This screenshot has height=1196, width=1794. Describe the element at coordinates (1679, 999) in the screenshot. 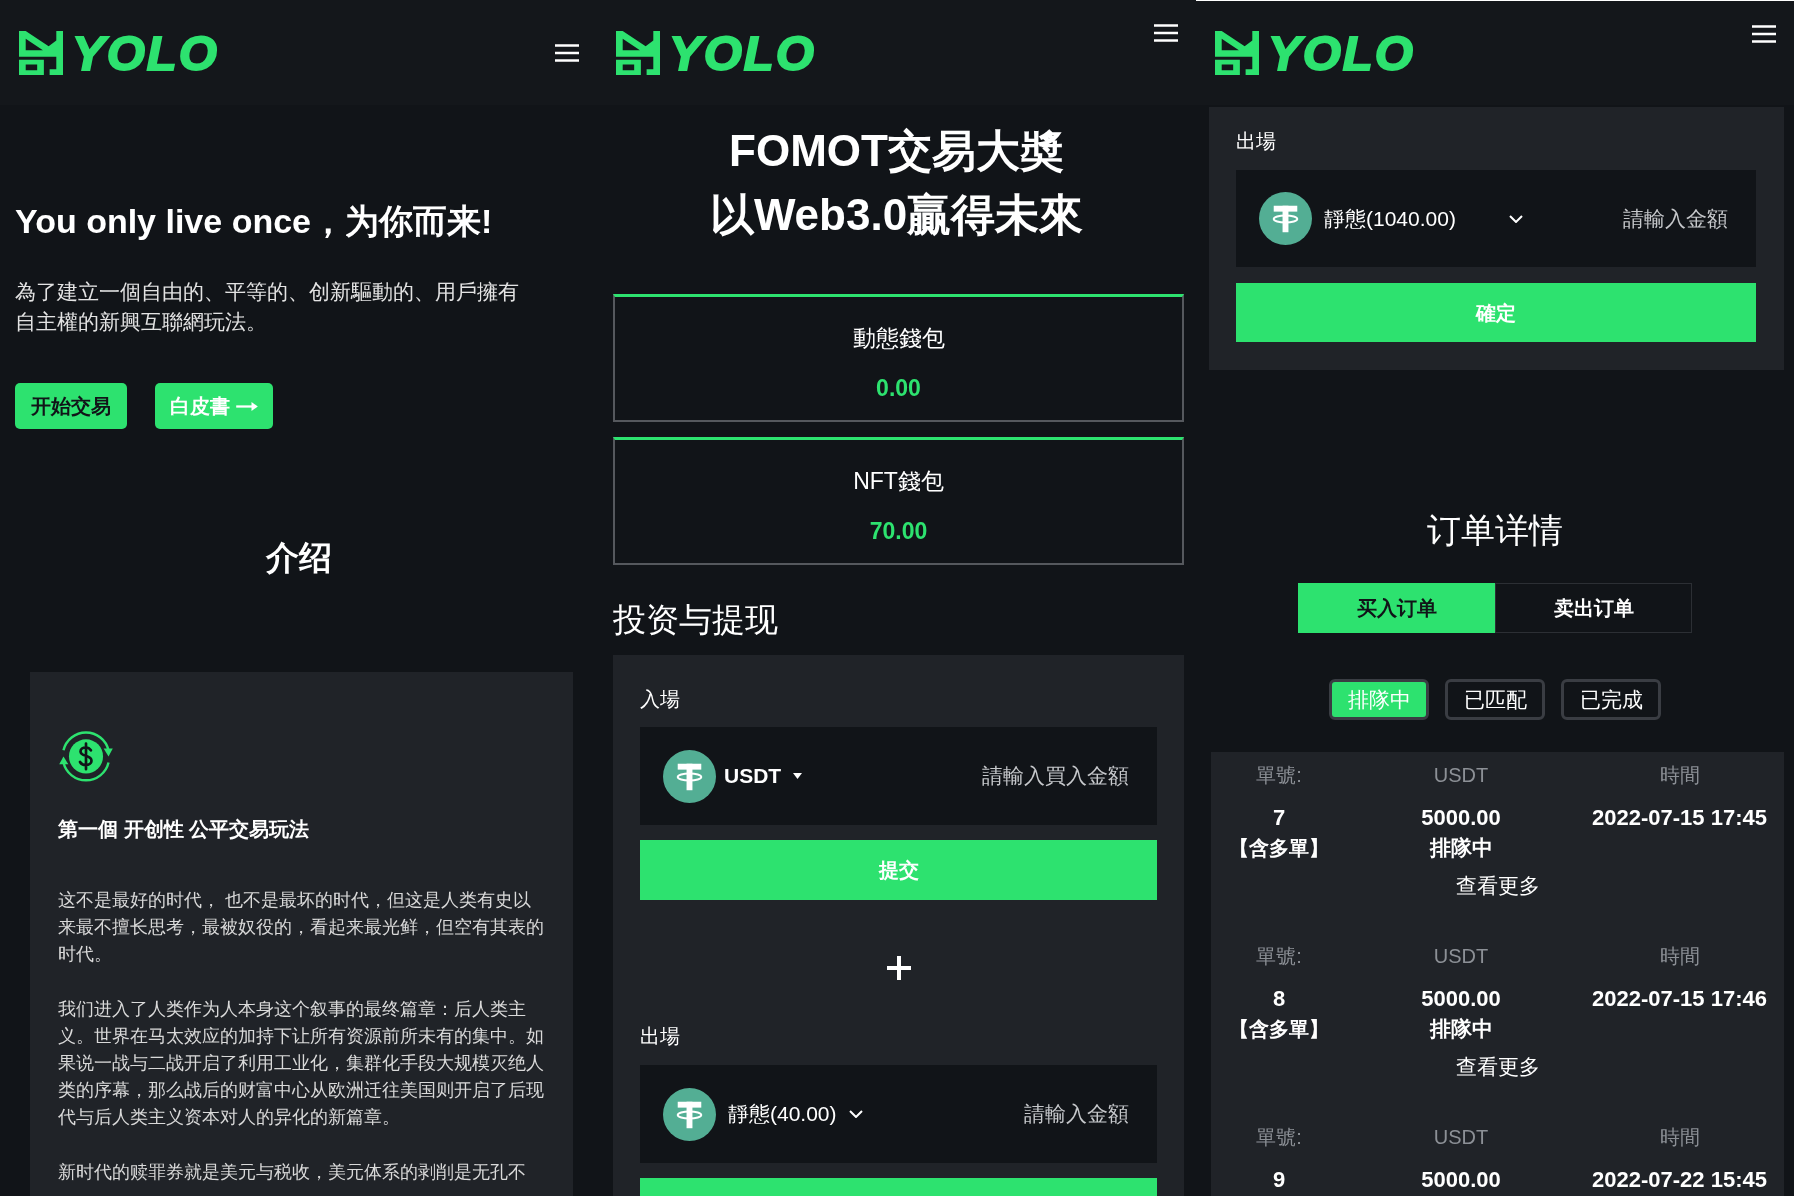

I see `order-time: 2022-07-15 17:46` at that location.